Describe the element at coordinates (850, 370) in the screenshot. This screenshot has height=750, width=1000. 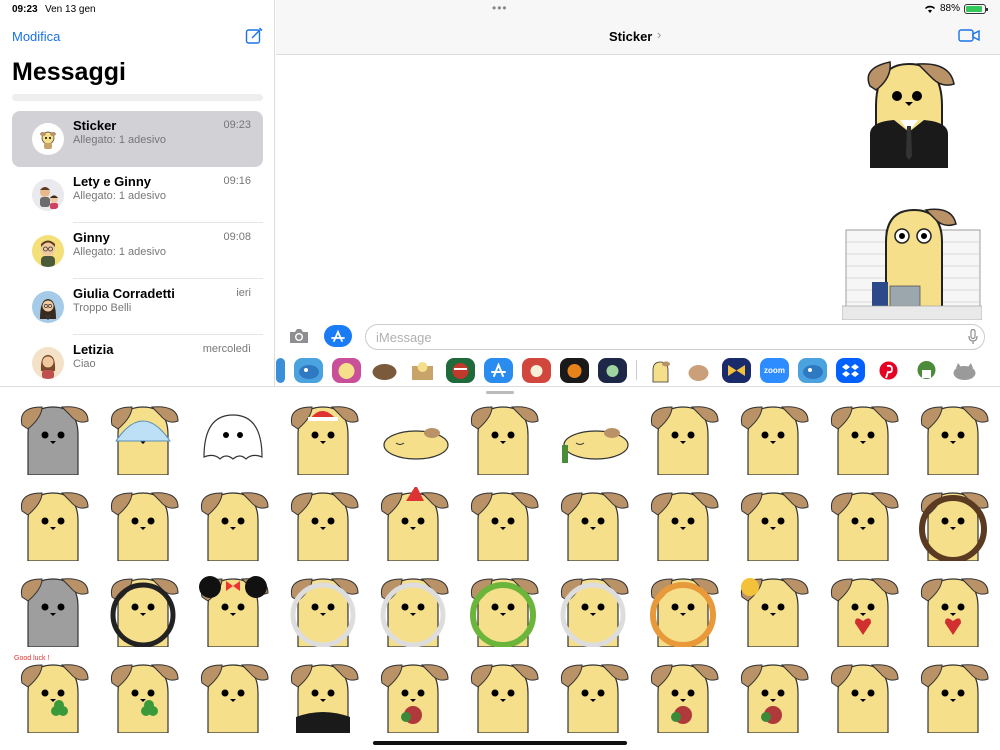
I see `dropbox-icon` at that location.